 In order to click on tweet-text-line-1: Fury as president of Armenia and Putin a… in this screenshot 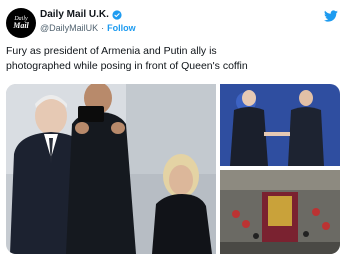, I will do `click(111, 51)`.